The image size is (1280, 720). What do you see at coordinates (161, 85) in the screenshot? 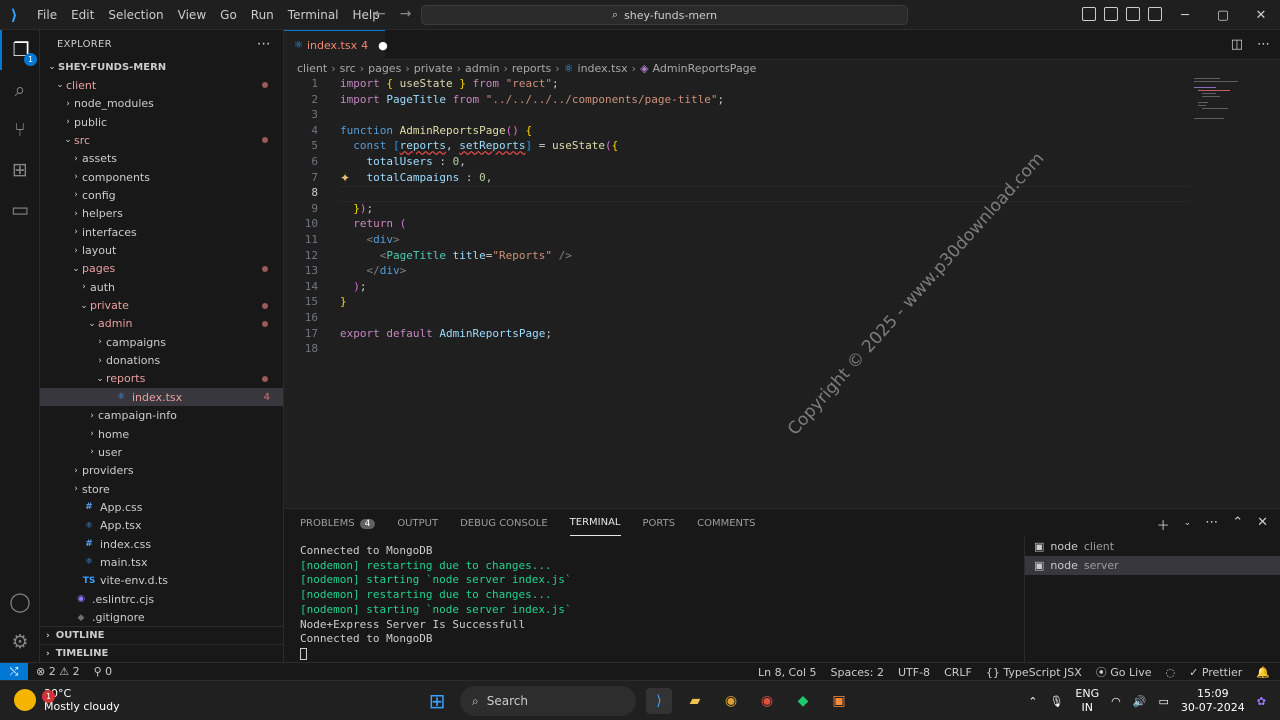
I see `tree-item-client: ⌄ client` at bounding box center [161, 85].